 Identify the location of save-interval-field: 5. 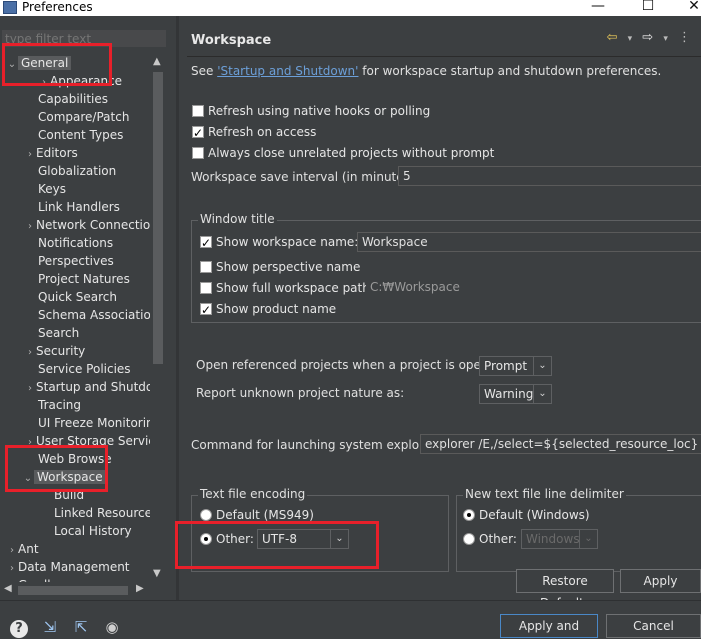
(549, 176).